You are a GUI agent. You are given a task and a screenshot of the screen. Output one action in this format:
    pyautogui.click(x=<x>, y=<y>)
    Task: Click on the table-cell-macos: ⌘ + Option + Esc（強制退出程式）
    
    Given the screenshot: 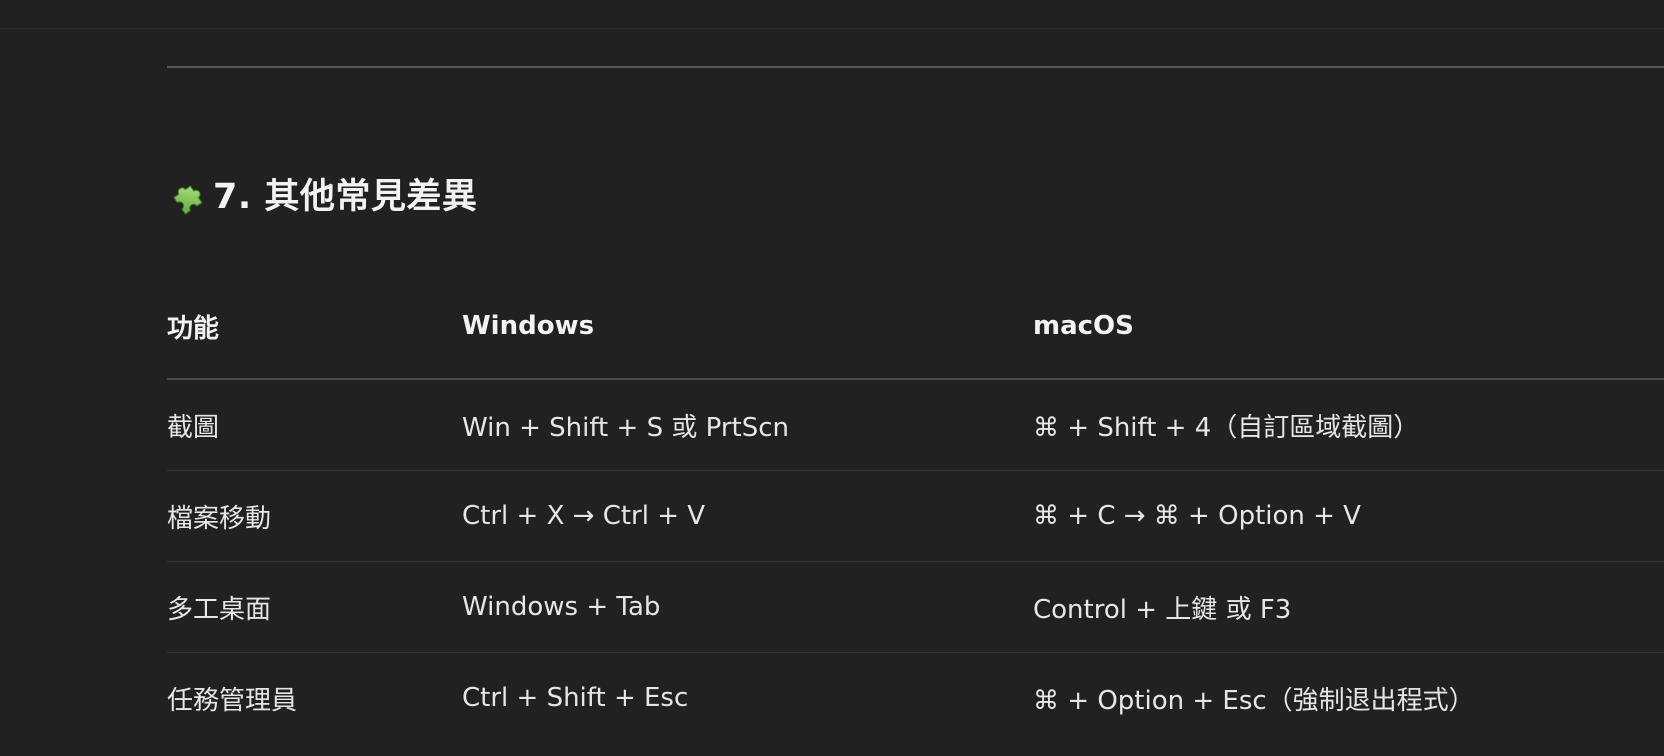 What is the action you would take?
    pyautogui.click(x=1254, y=700)
    